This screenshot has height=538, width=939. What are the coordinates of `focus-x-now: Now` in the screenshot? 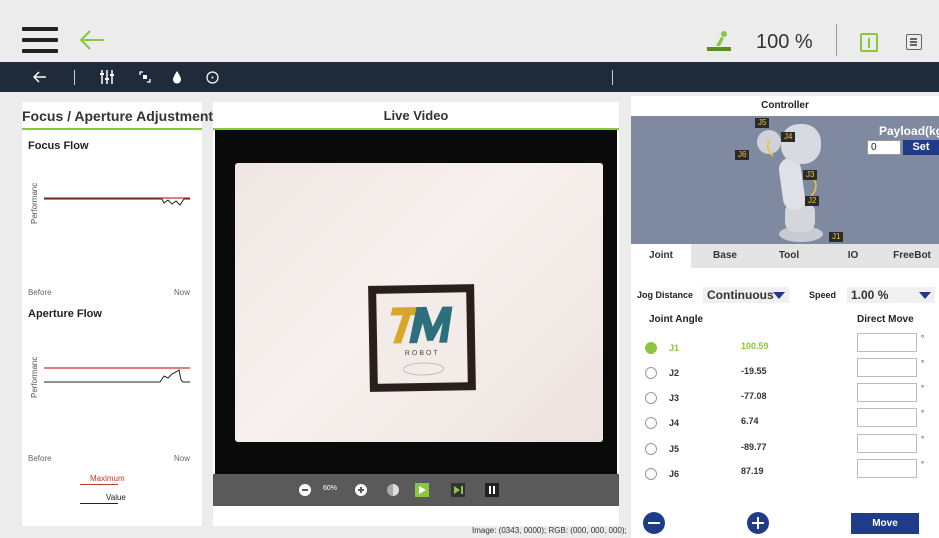 It's located at (182, 292).